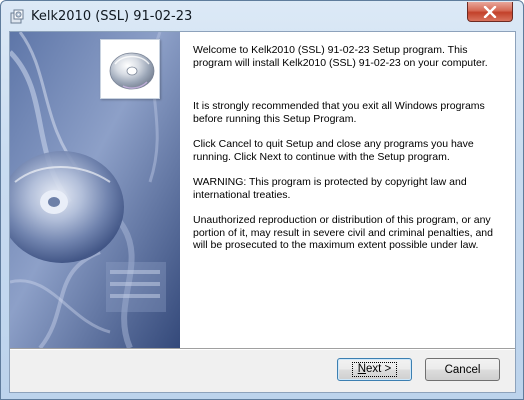 This screenshot has width=524, height=400. I want to click on installer-icon, so click(17, 17).